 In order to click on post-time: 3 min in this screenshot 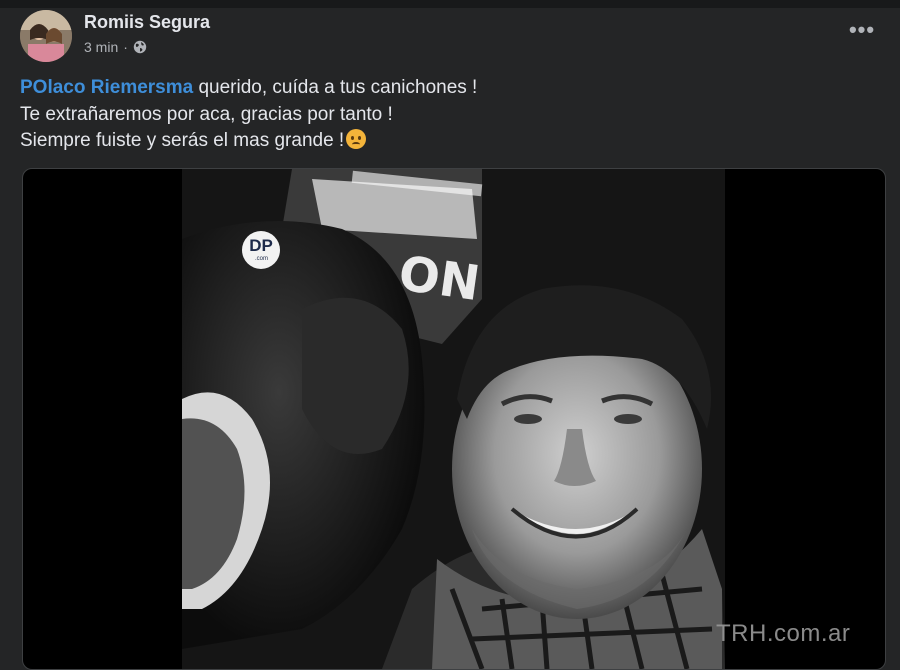, I will do `click(101, 47)`.